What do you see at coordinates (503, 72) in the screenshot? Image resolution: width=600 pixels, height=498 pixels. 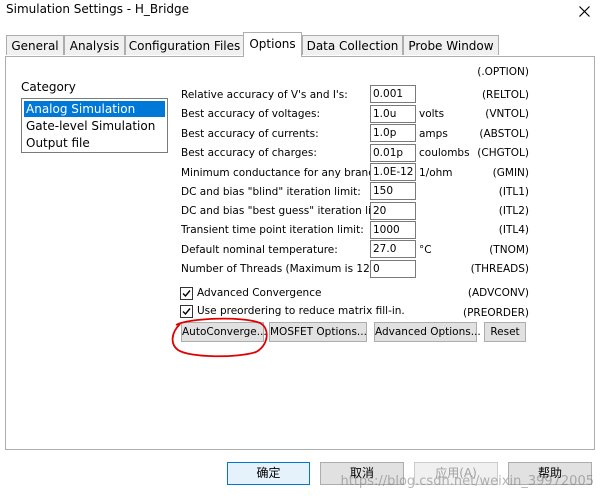 I see `options-header: (.OPTION)` at bounding box center [503, 72].